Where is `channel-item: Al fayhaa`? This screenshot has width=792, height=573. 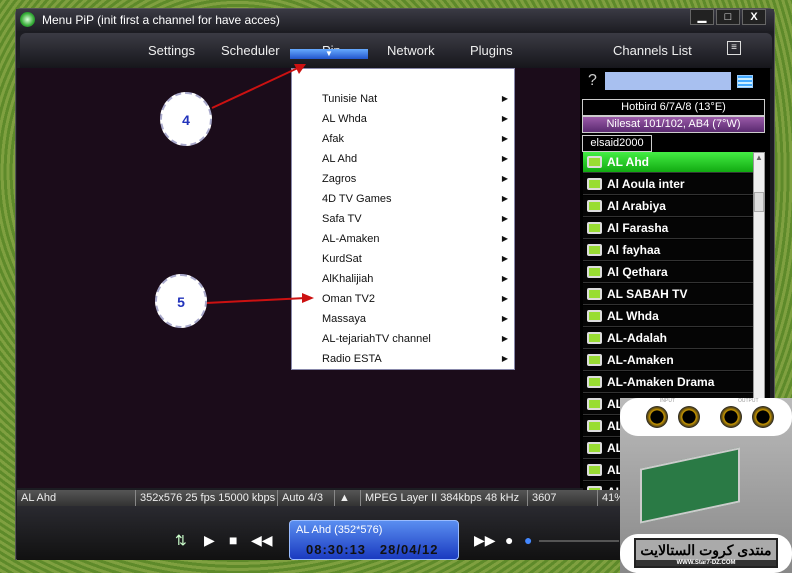
channel-item: Al fayhaa is located at coordinates (668, 250).